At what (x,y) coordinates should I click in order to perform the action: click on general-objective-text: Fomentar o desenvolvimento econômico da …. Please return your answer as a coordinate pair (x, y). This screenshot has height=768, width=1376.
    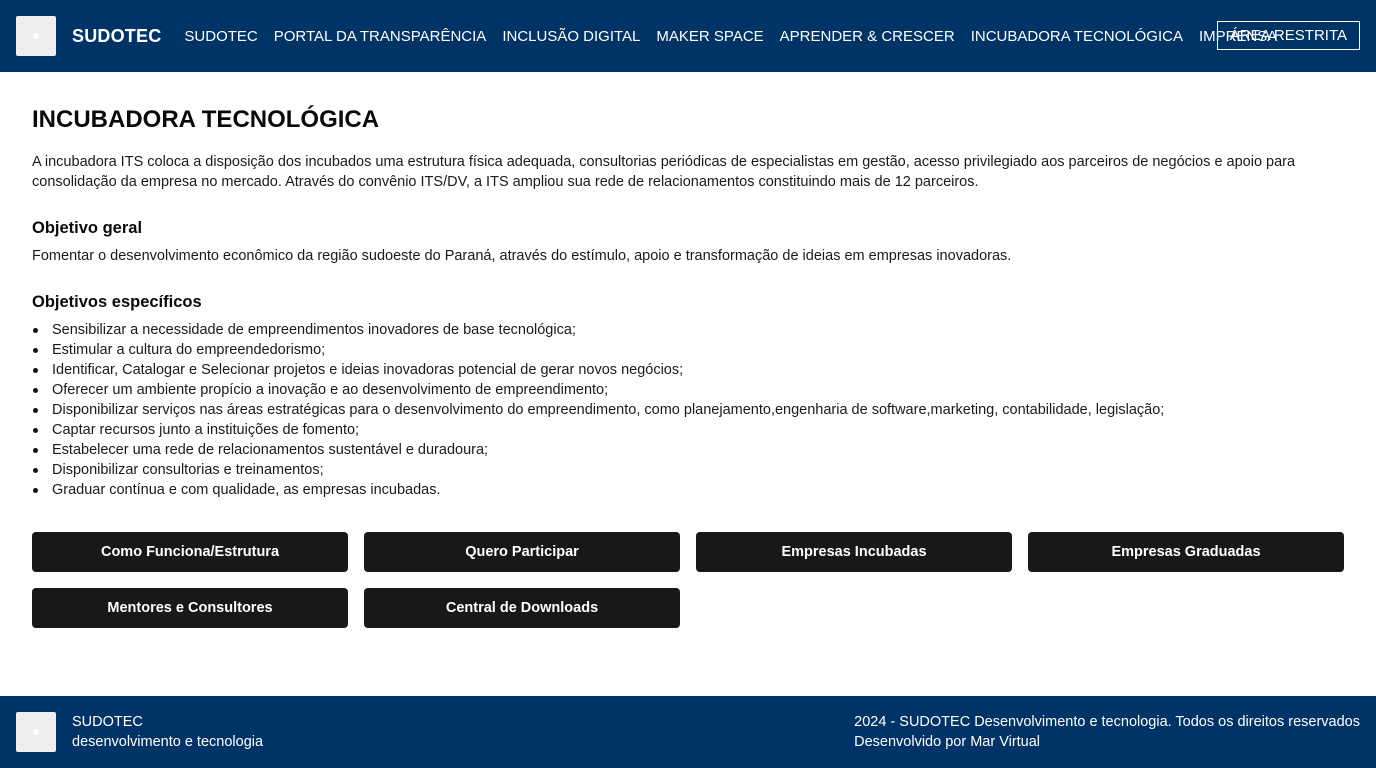
    Looking at the image, I should click on (522, 256).